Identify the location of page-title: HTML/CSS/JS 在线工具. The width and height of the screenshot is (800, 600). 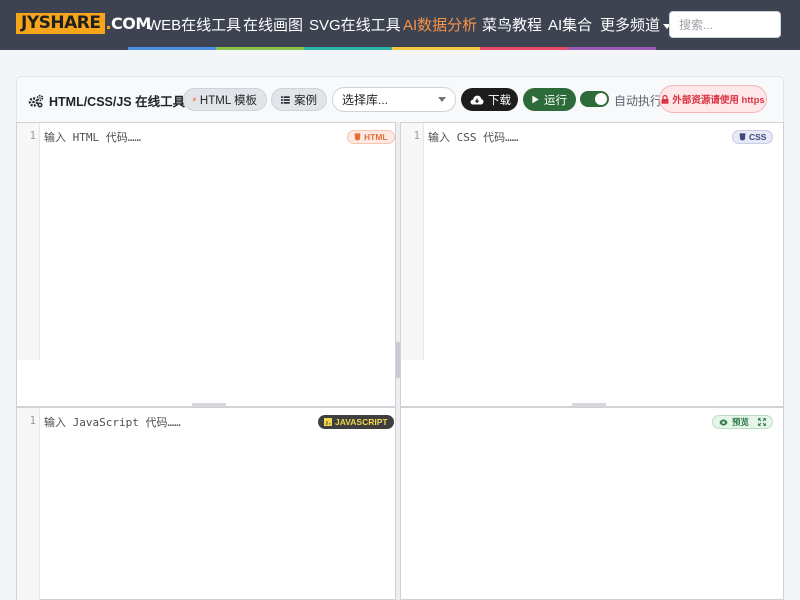
(106, 100).